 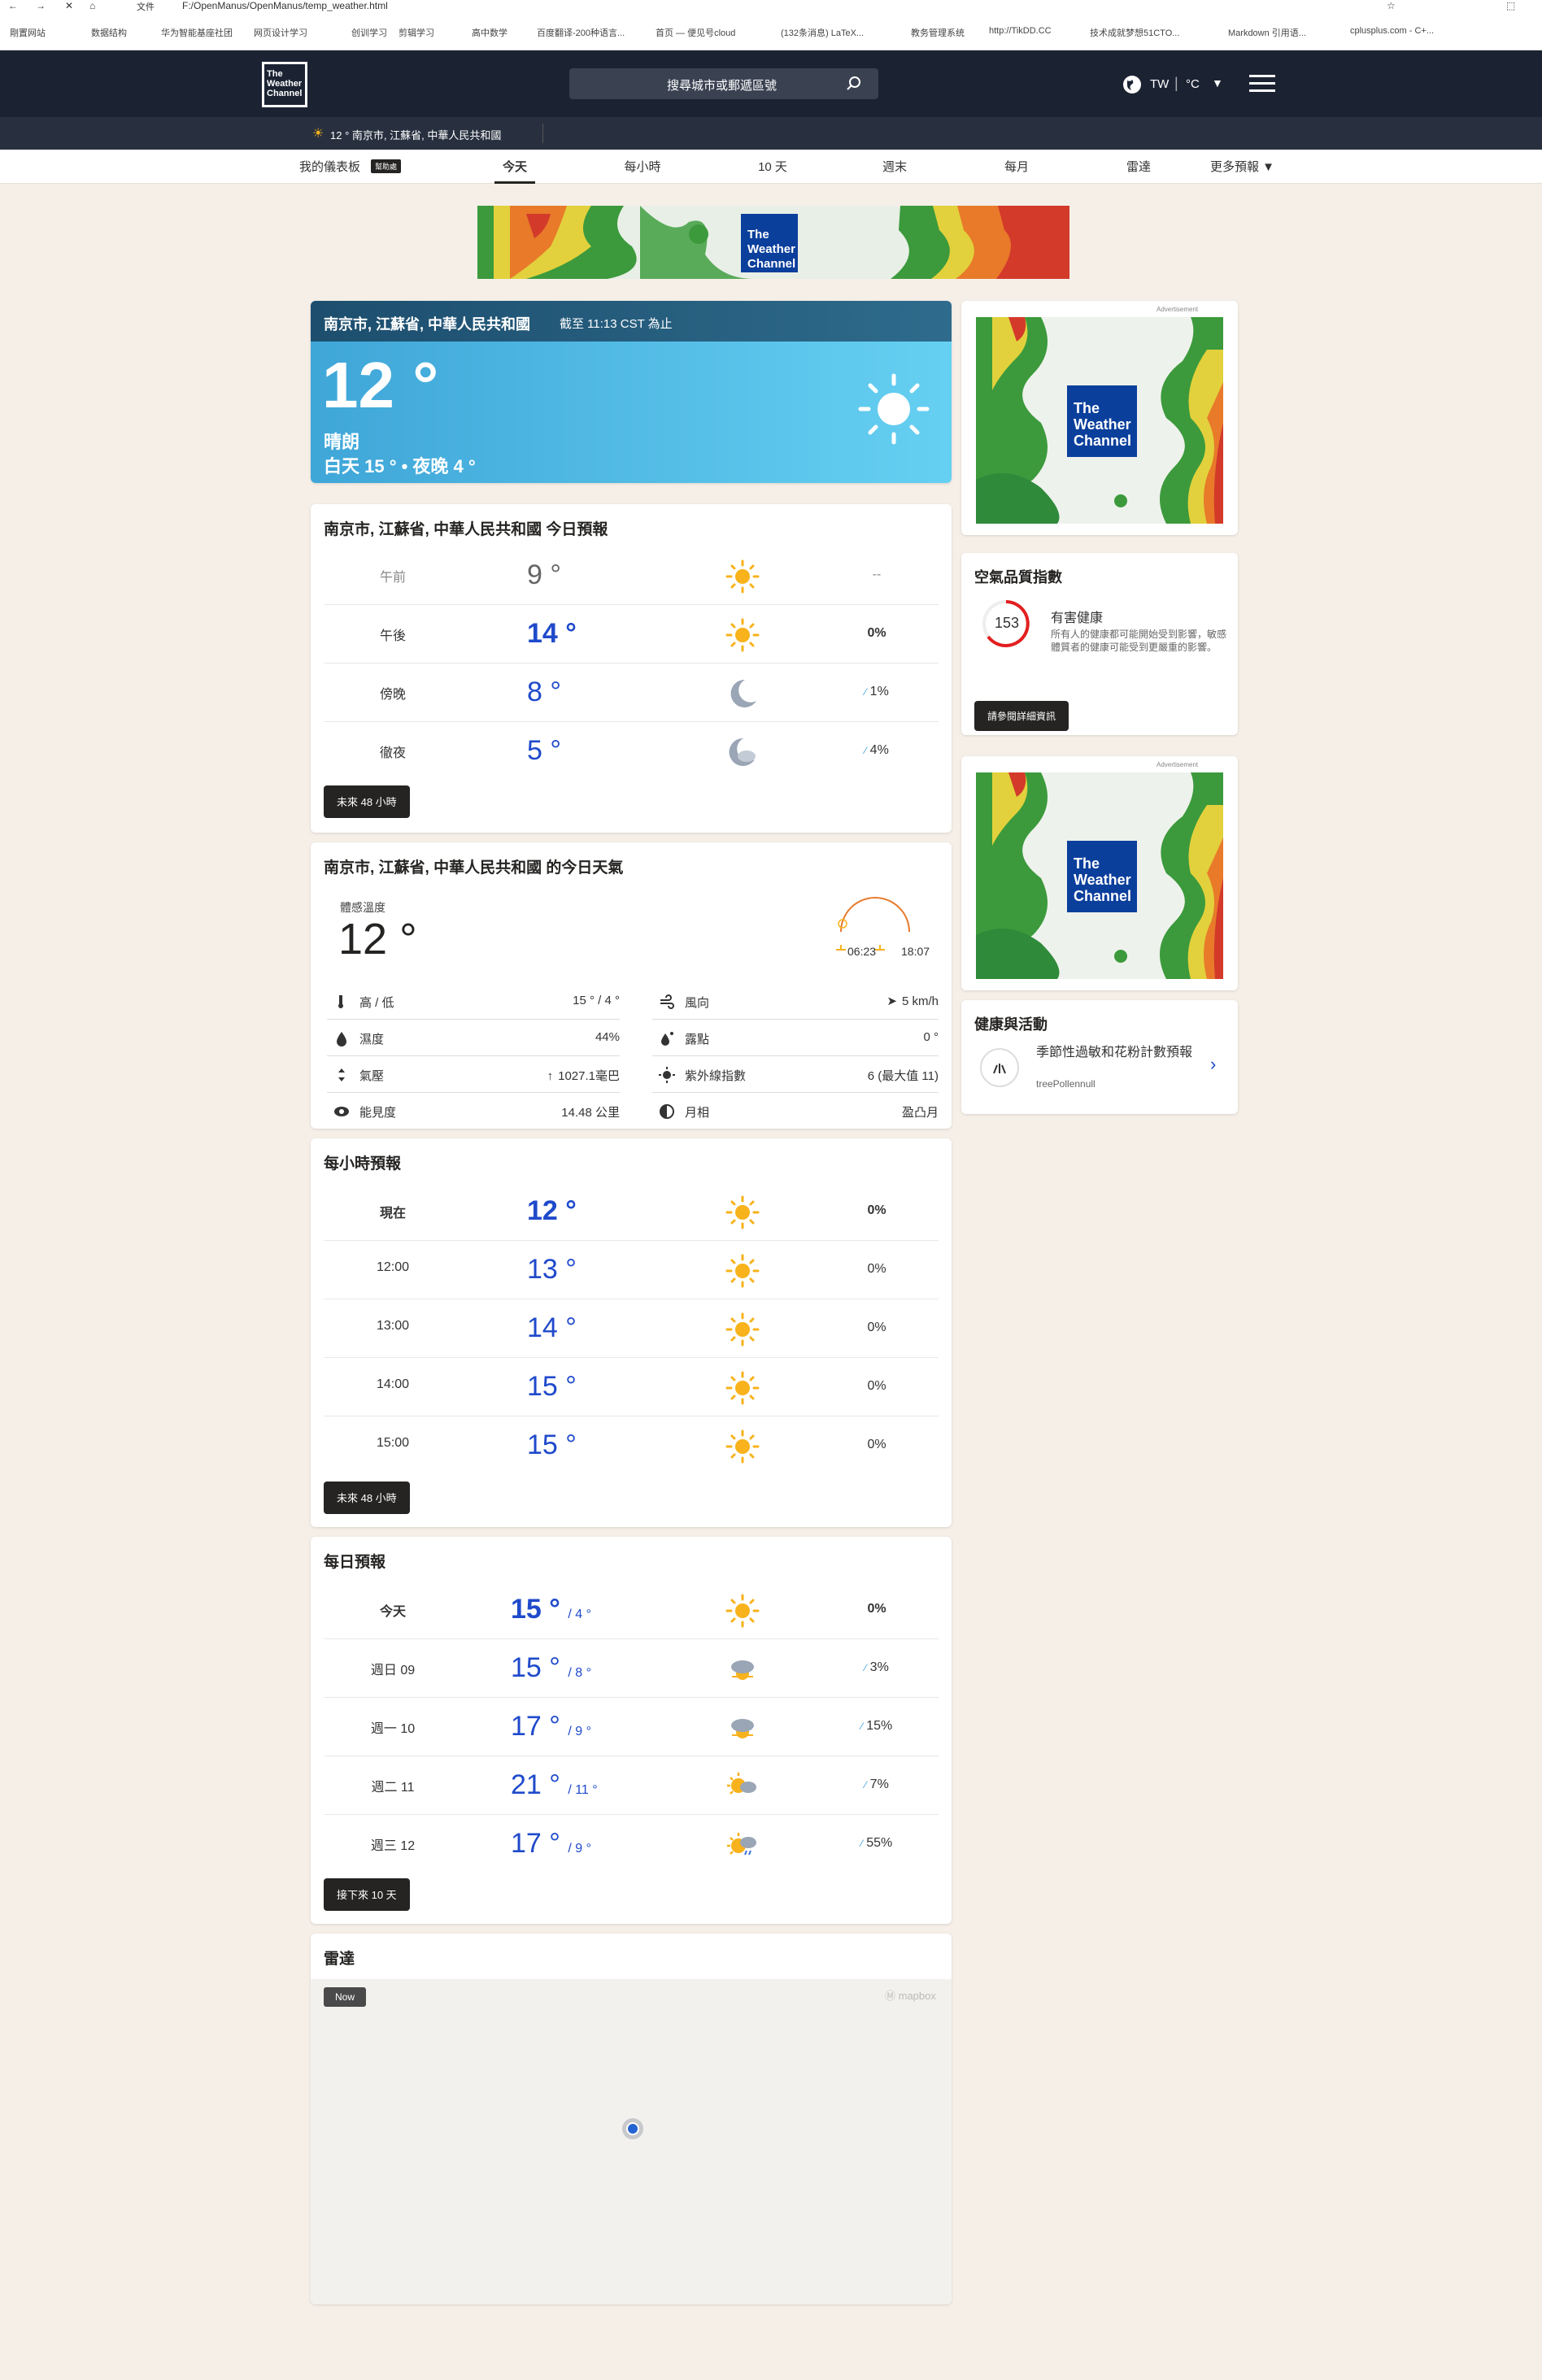 What do you see at coordinates (416, 32) in the screenshot?
I see `bookmark-item: 剪辑学习` at bounding box center [416, 32].